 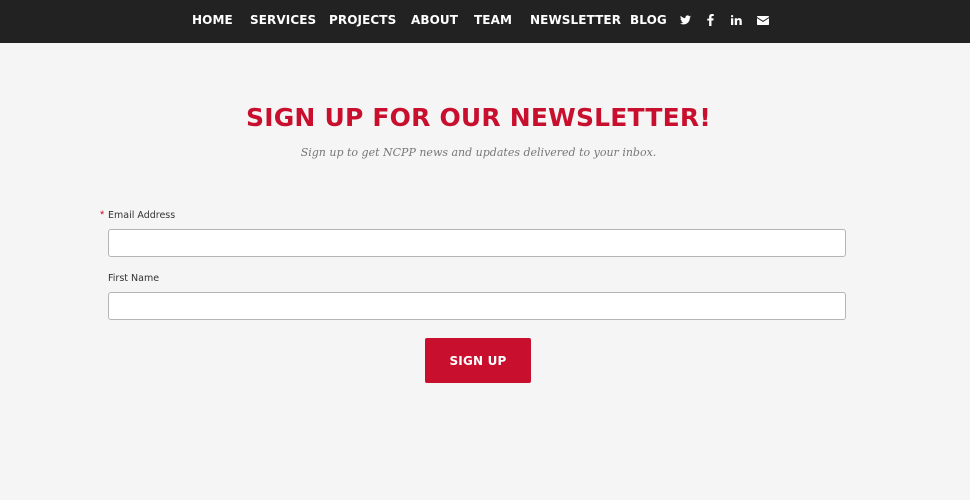 I want to click on facebook-icon, so click(x=710, y=20).